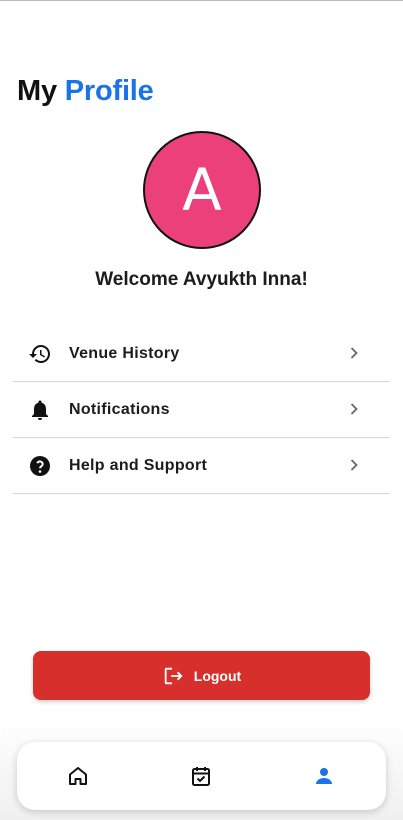 The width and height of the screenshot is (403, 820). I want to click on page-title: My Profile, so click(85, 91).